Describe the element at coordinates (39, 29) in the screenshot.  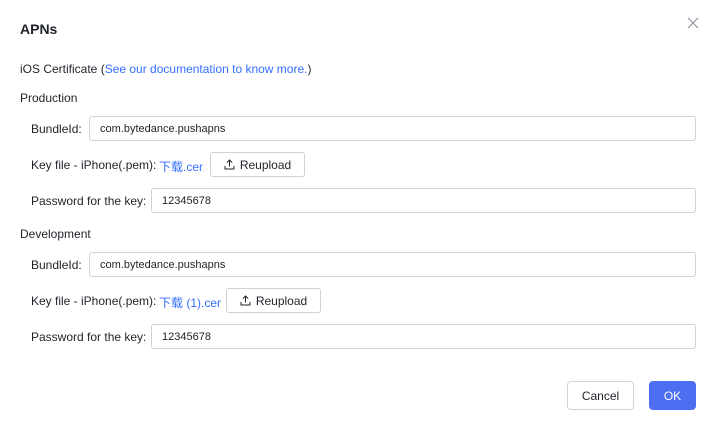
I see `dialog-title: APNs` at that location.